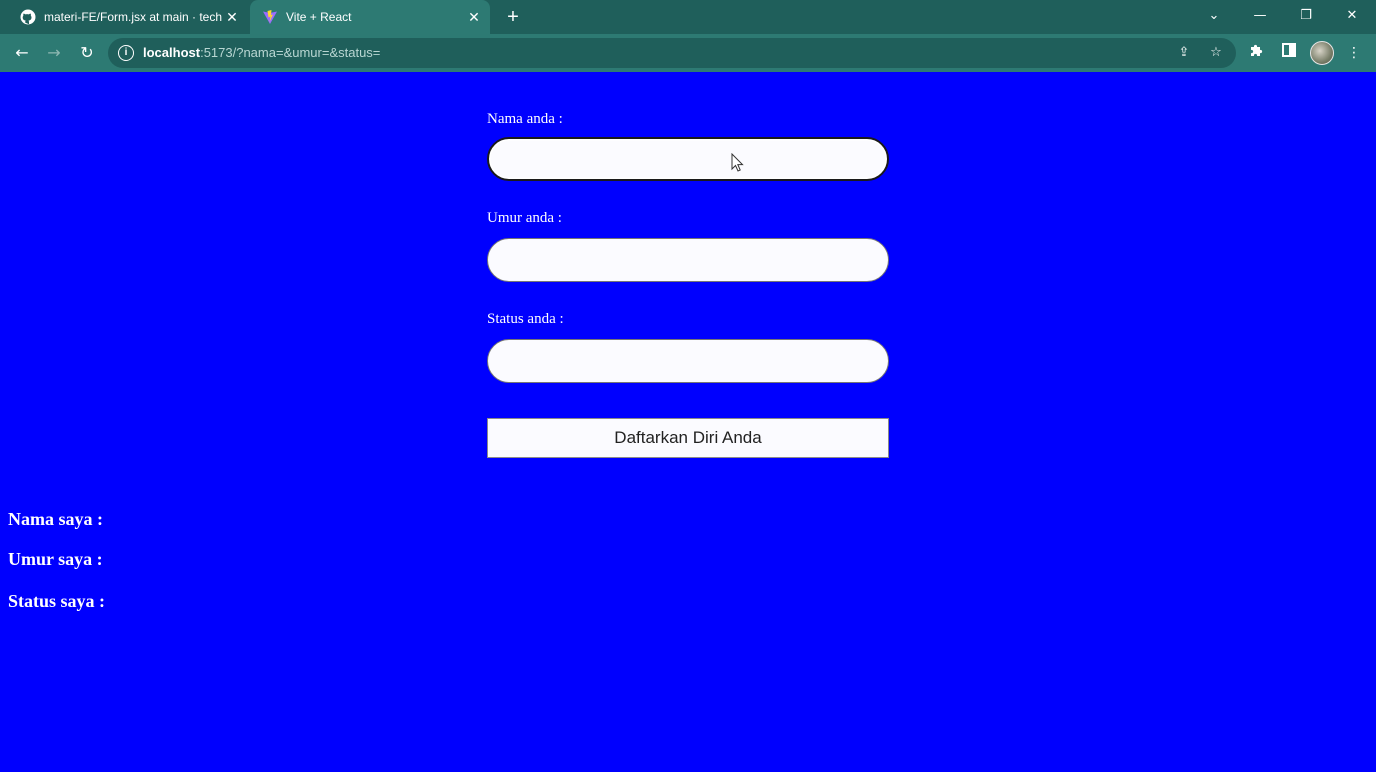 The width and height of the screenshot is (1376, 772). Describe the element at coordinates (737, 162) in the screenshot. I see `mouse-cursor-icon` at that location.